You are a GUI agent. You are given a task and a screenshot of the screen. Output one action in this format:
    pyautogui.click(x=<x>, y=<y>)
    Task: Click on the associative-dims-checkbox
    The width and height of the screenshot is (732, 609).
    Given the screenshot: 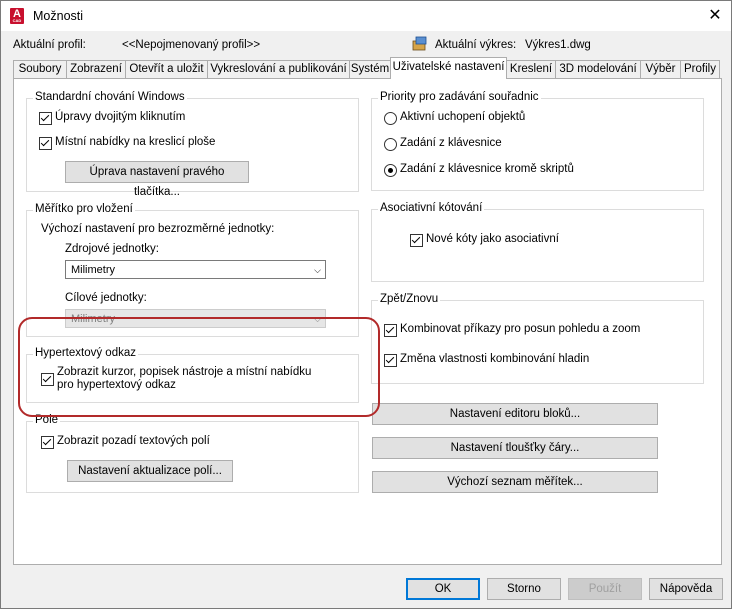 What is the action you would take?
    pyautogui.click(x=416, y=240)
    